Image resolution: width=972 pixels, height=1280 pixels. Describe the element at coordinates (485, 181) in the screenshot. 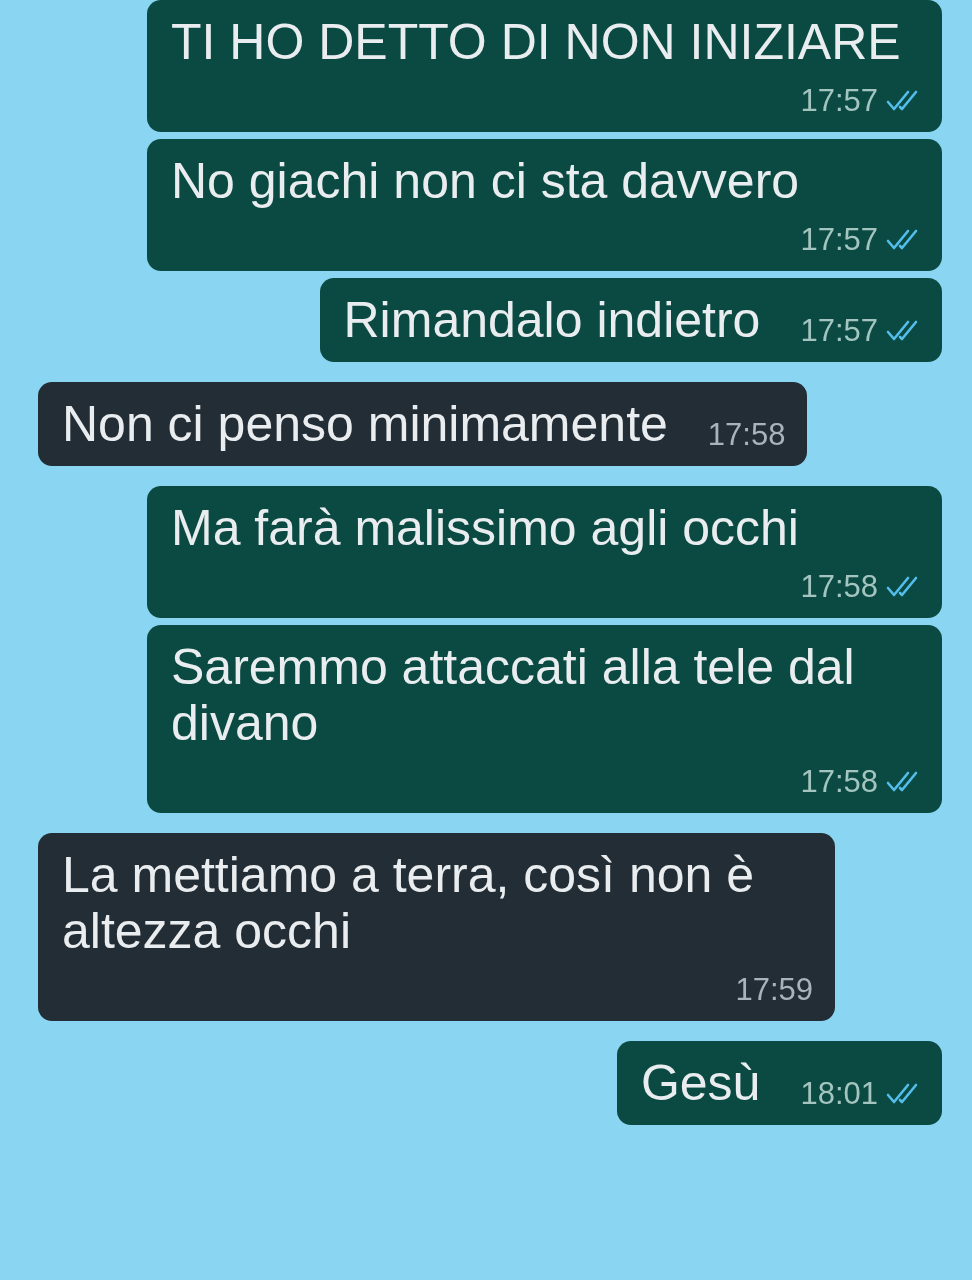

I see `message-text: No giachi non ci sta davvero` at that location.